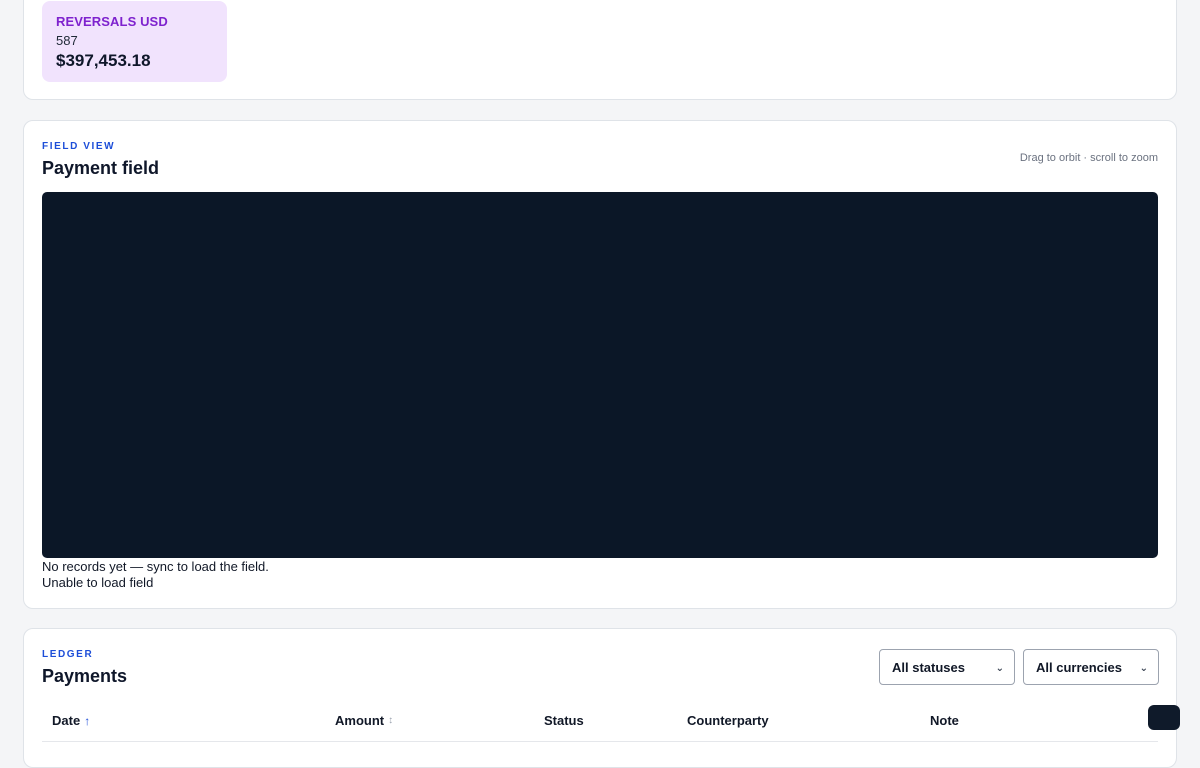 The height and width of the screenshot is (768, 1200). I want to click on column-header-amount: Amount ↕, so click(364, 720).